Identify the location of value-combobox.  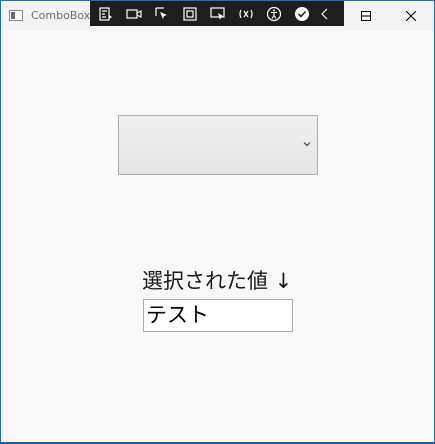
(218, 145).